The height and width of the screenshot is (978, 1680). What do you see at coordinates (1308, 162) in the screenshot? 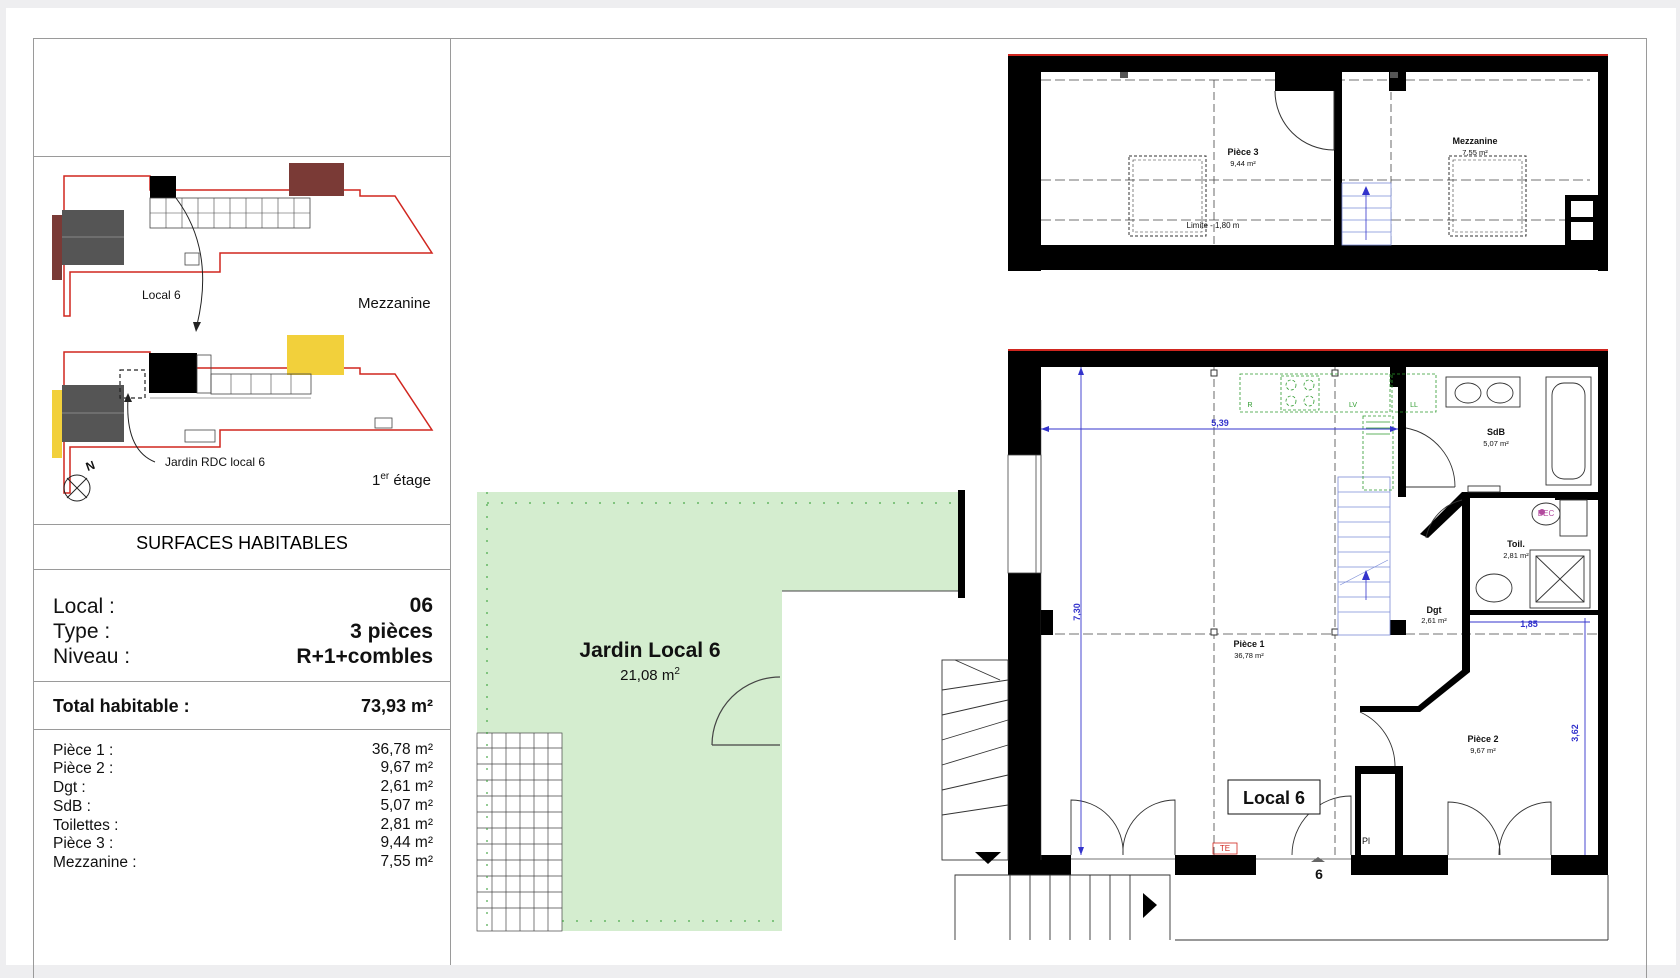
I see `mezzanine-plan` at bounding box center [1308, 162].